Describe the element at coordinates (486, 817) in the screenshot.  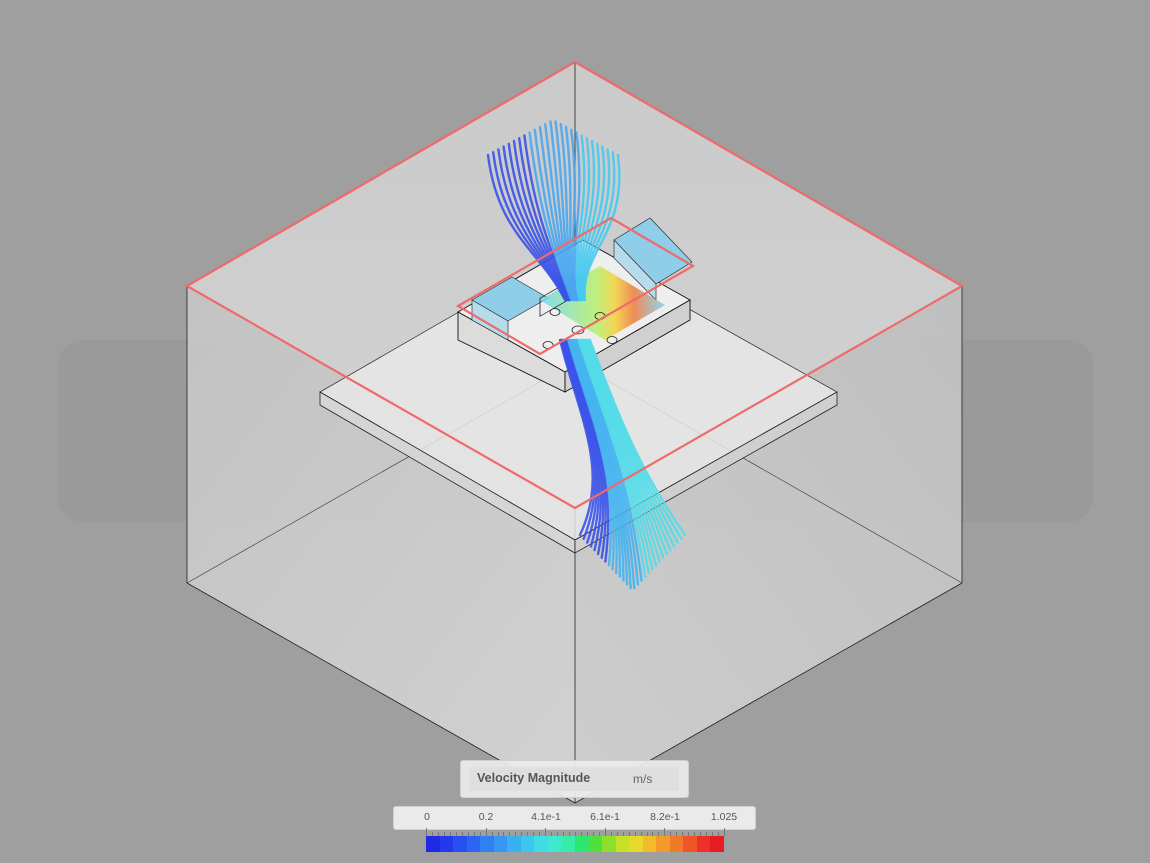
I see `tick-label-1: 0.2` at that location.